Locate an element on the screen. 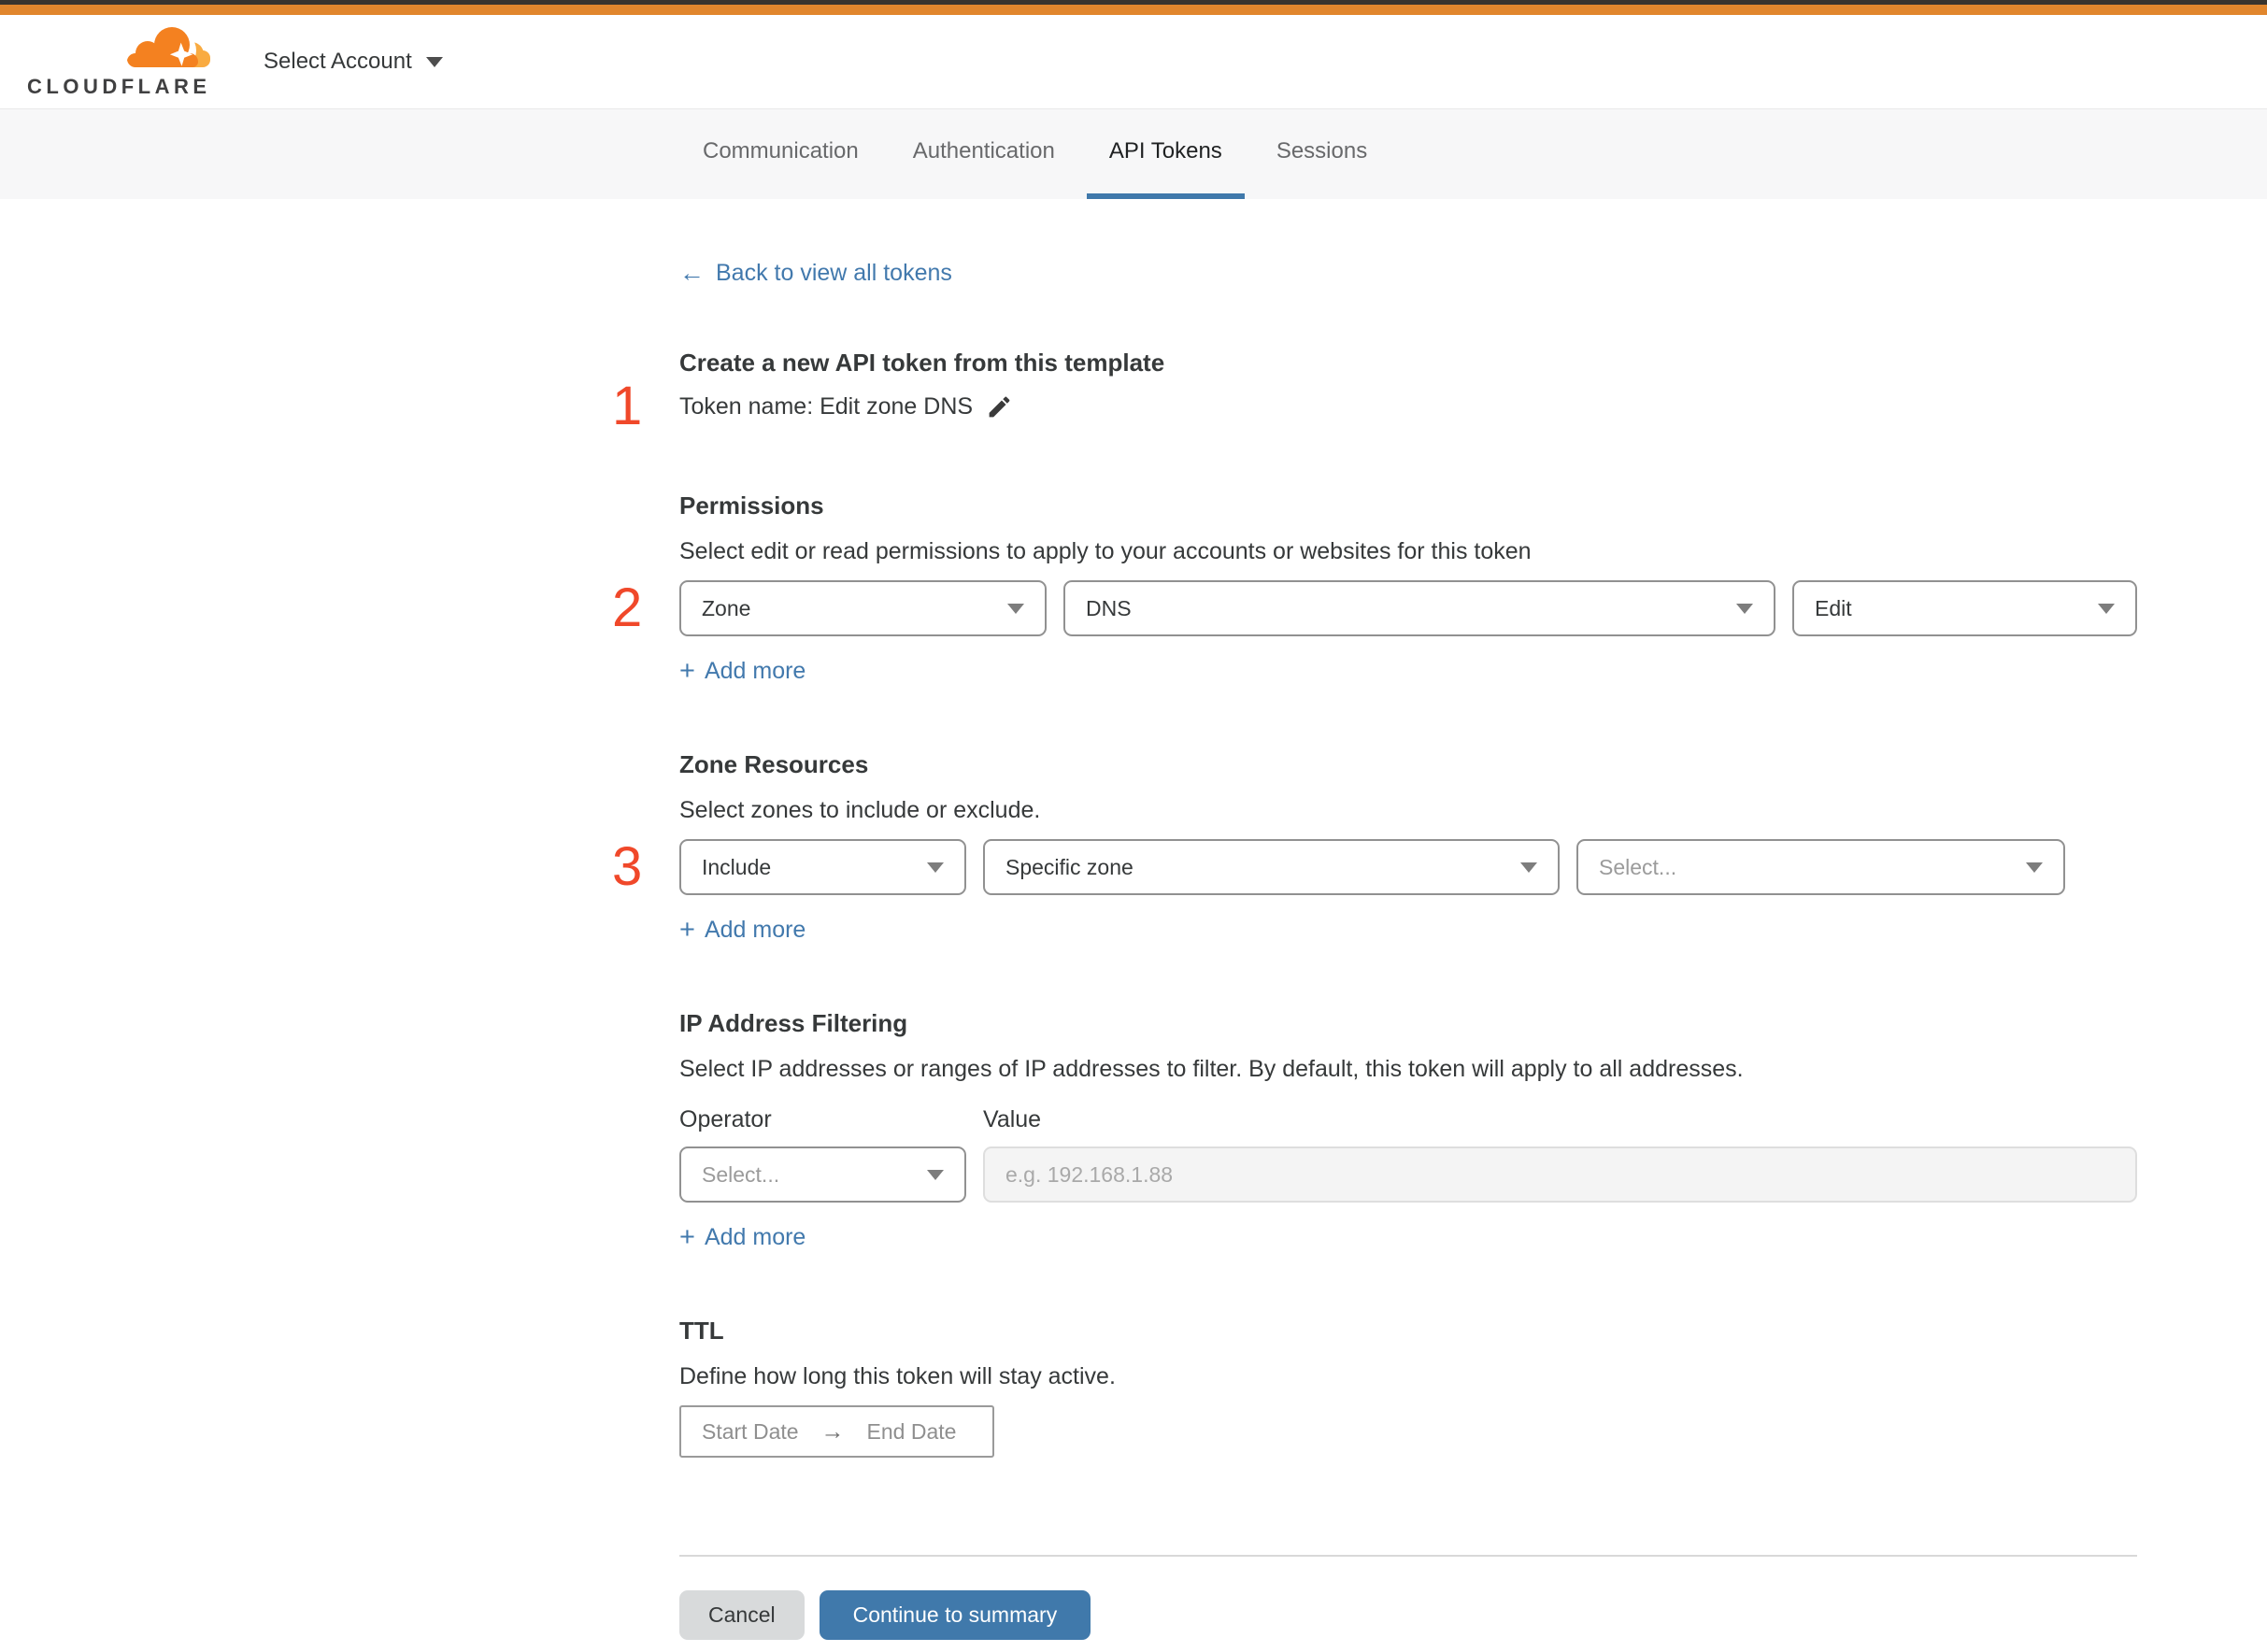 This screenshot has width=2267, height=1652. permission-resource-select: DNS is located at coordinates (1419, 608).